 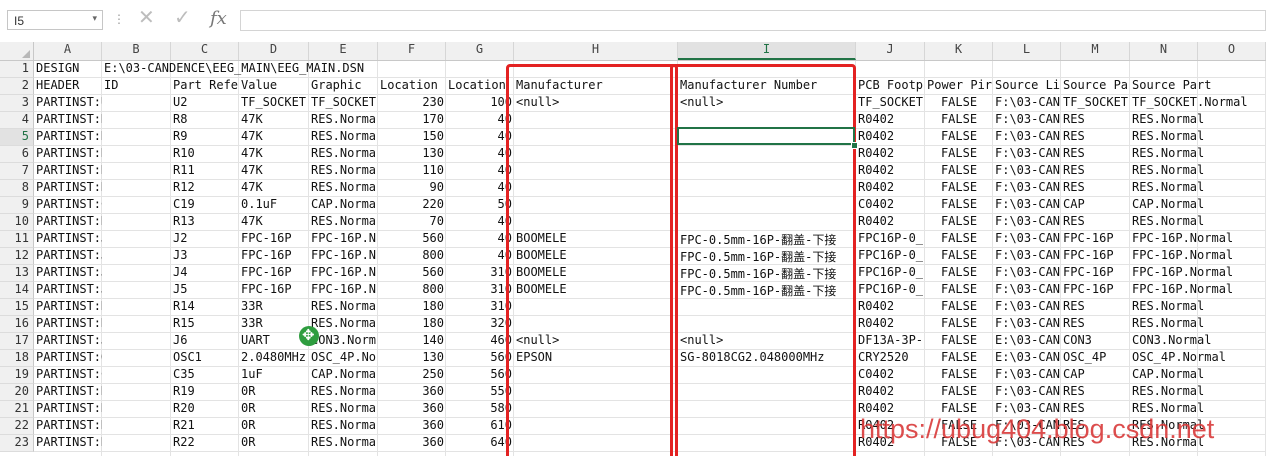 What do you see at coordinates (890, 324) in the screenshot?
I see `cell-j16: R0402` at bounding box center [890, 324].